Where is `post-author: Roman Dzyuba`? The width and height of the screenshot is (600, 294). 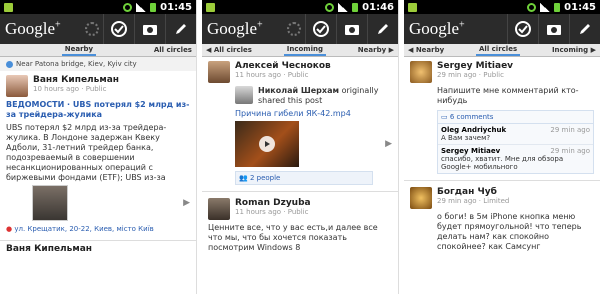 post-author: Roman Dzyuba is located at coordinates (273, 203).